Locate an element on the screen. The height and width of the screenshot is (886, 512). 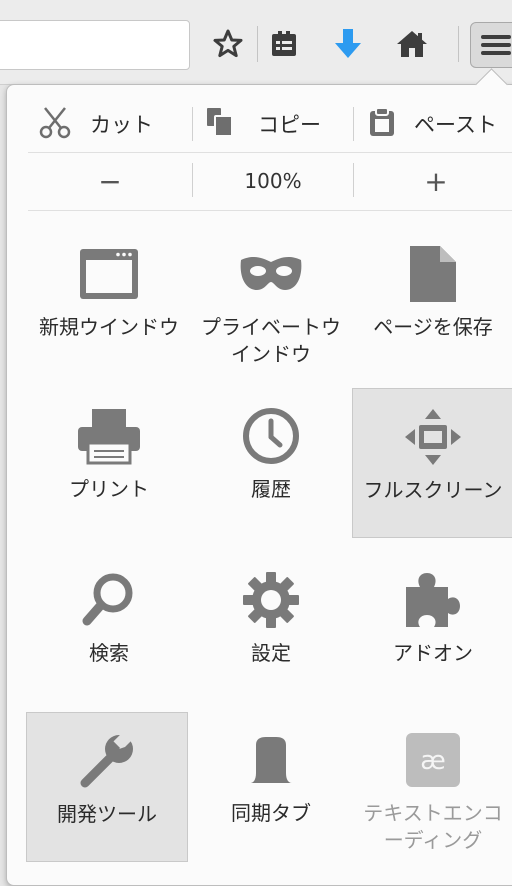
find-button: 検索 is located at coordinates (109, 627).